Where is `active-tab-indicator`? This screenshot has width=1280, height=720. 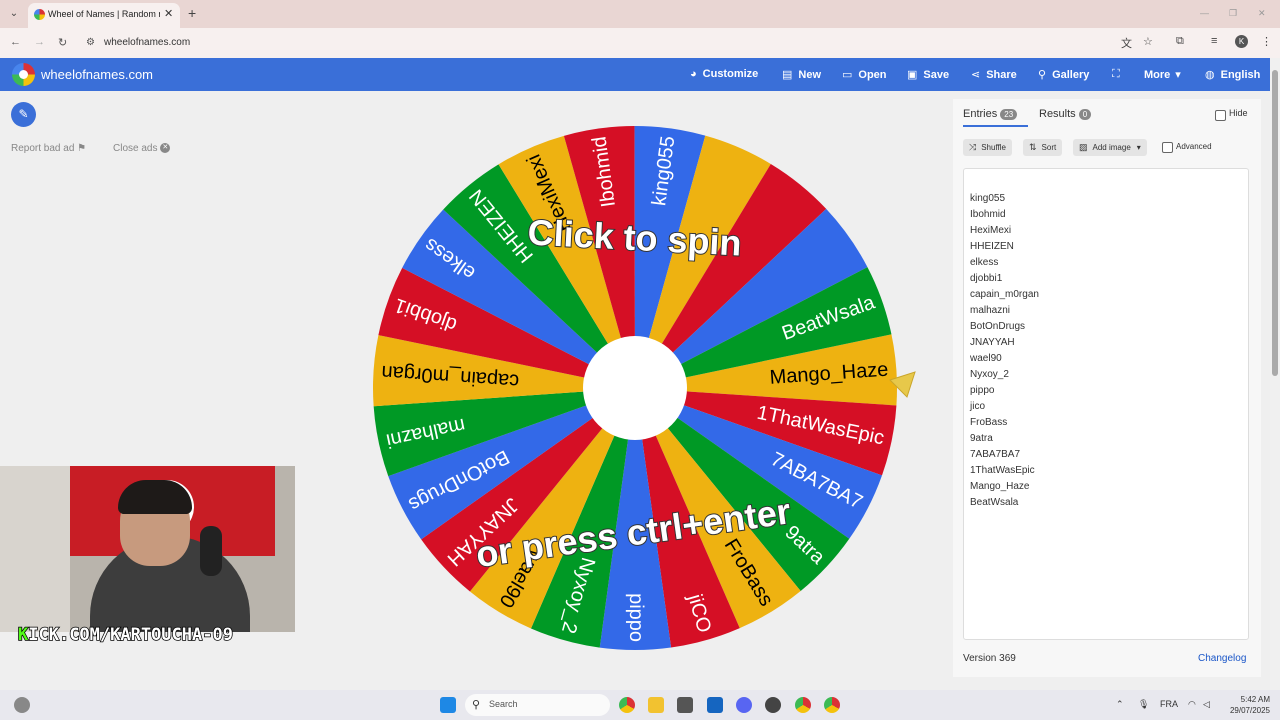
active-tab-indicator is located at coordinates (995, 126).